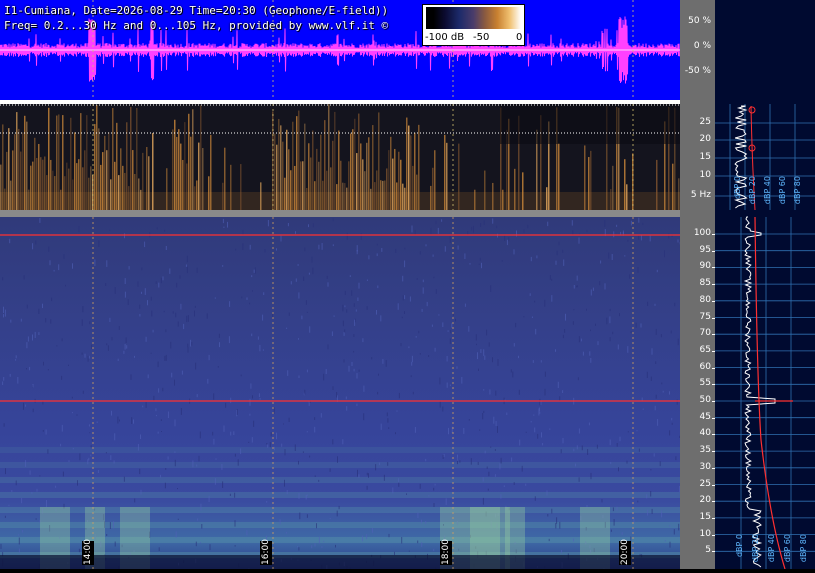 This screenshot has width=815, height=573. What do you see at coordinates (625, 553) in the screenshot?
I see `time-label-2000: 20:00` at bounding box center [625, 553].